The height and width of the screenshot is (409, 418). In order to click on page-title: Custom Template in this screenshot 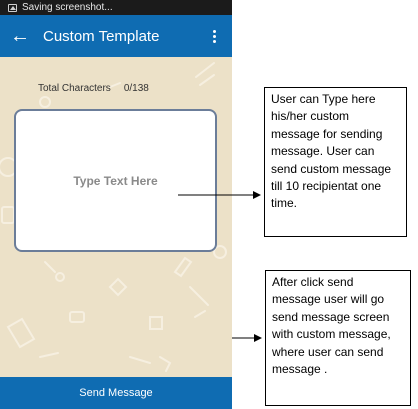, I will do `click(101, 36)`.